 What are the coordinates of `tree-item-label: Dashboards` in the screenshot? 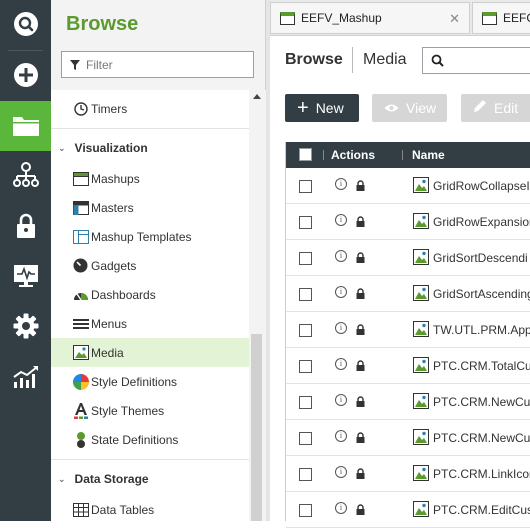 It's located at (123, 294).